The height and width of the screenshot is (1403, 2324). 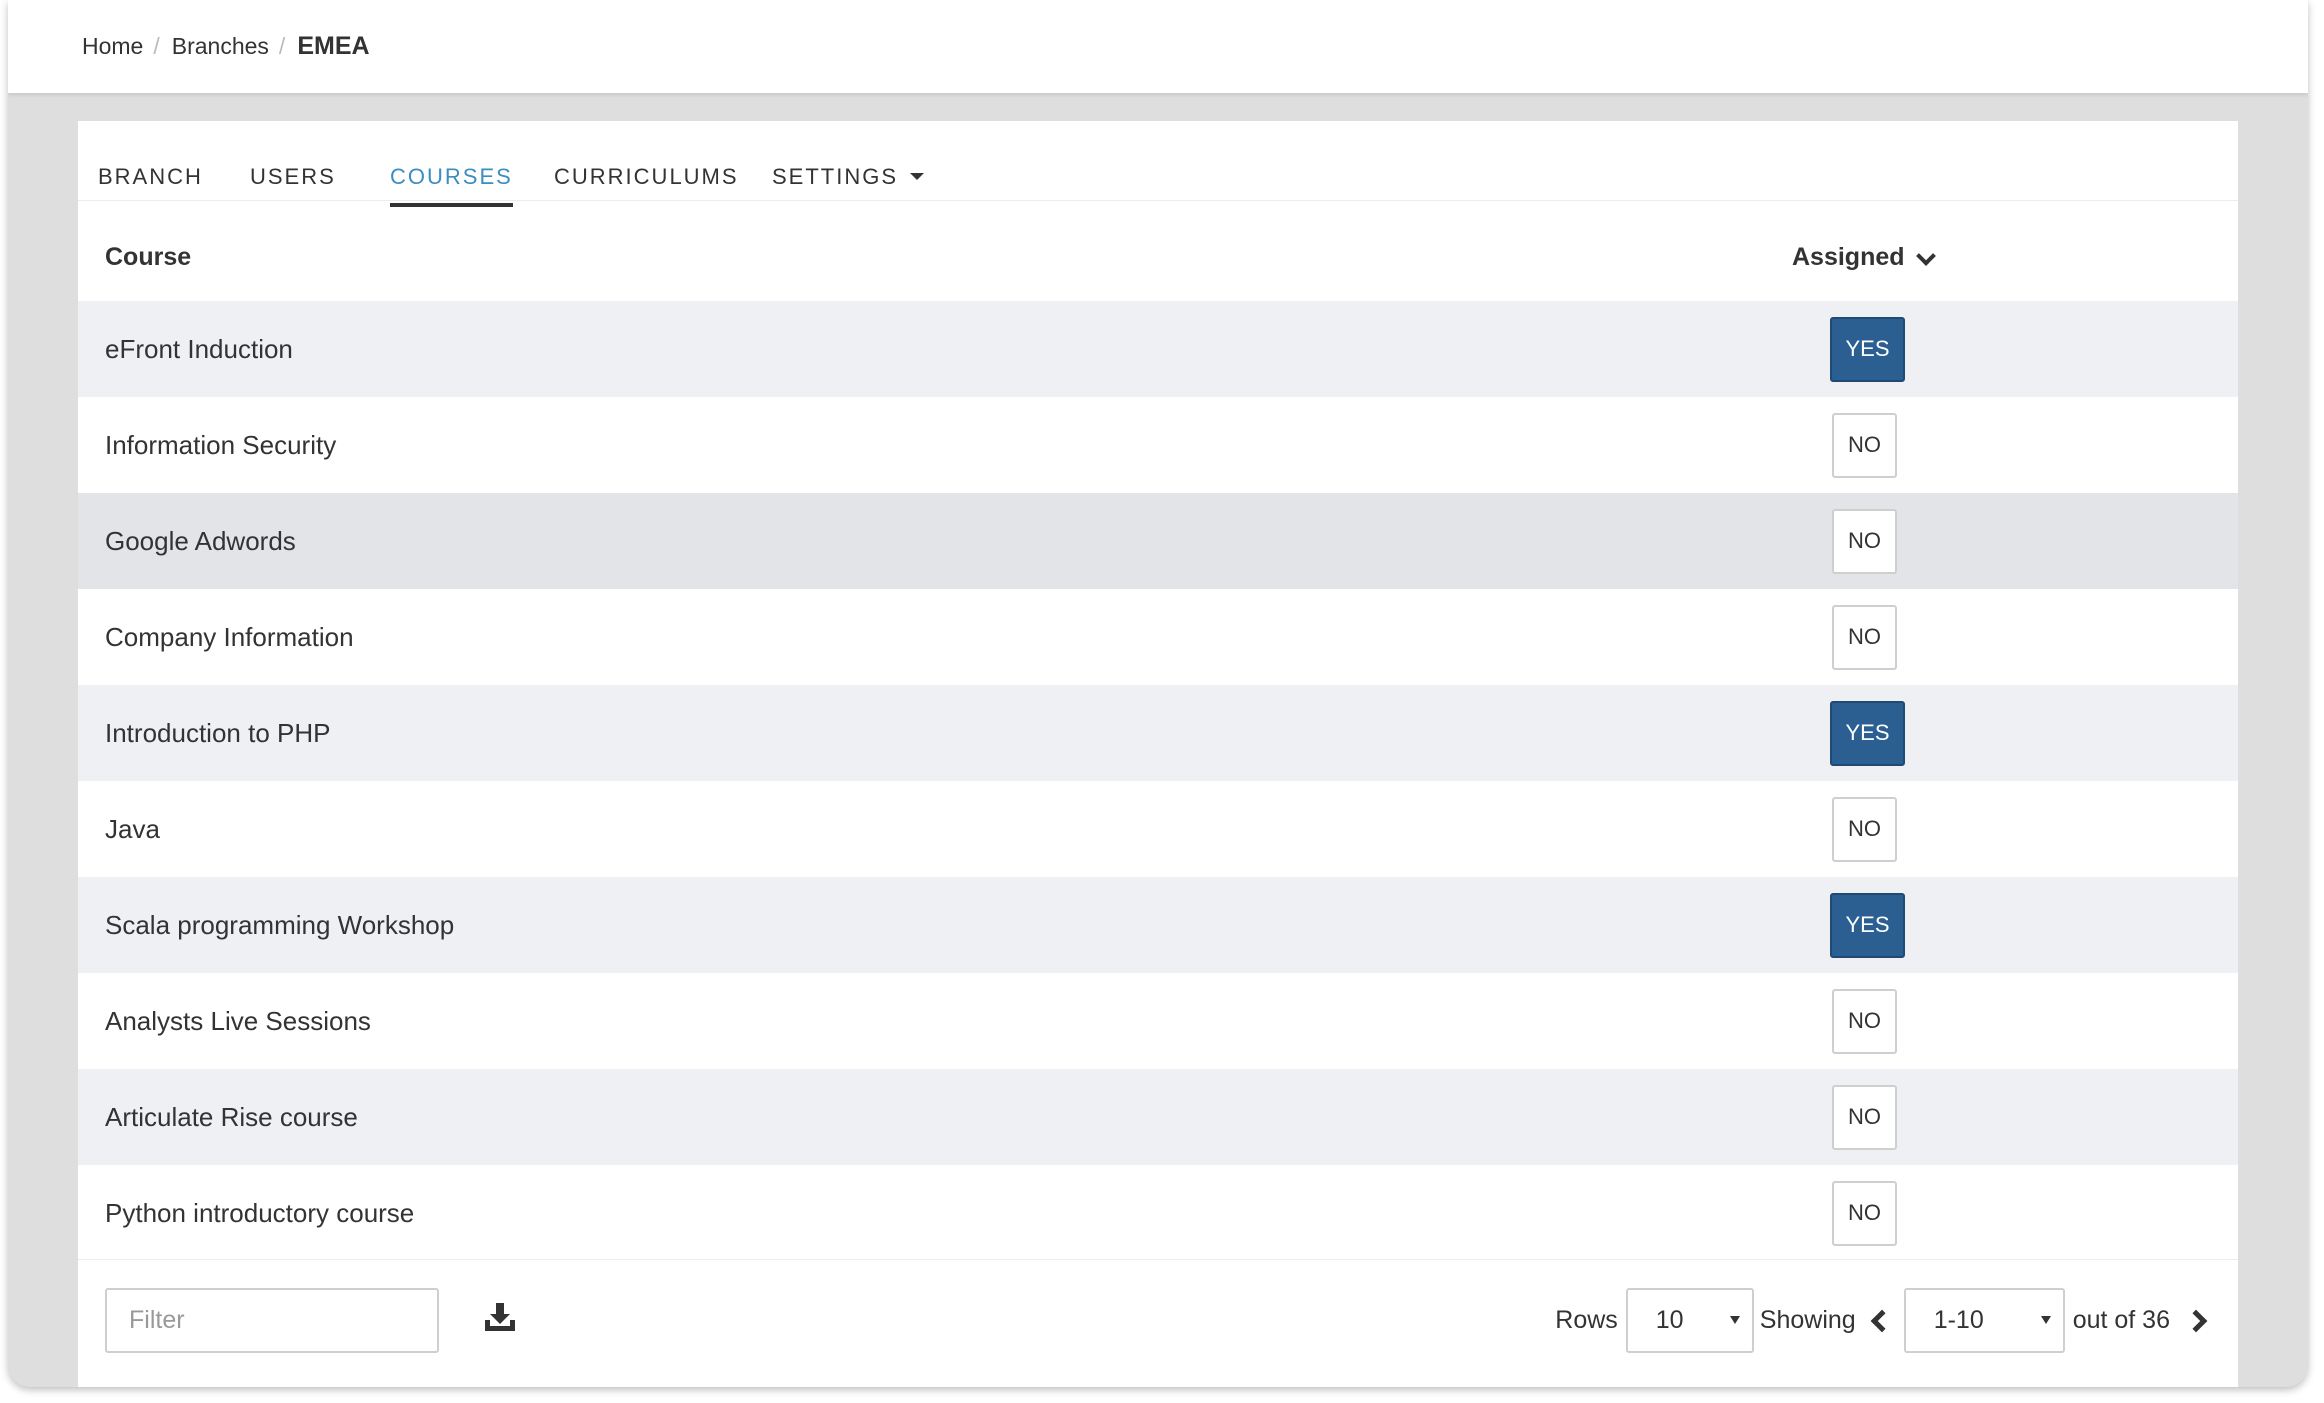 What do you see at coordinates (1586, 1320) in the screenshot?
I see `rows-label: Rows` at bounding box center [1586, 1320].